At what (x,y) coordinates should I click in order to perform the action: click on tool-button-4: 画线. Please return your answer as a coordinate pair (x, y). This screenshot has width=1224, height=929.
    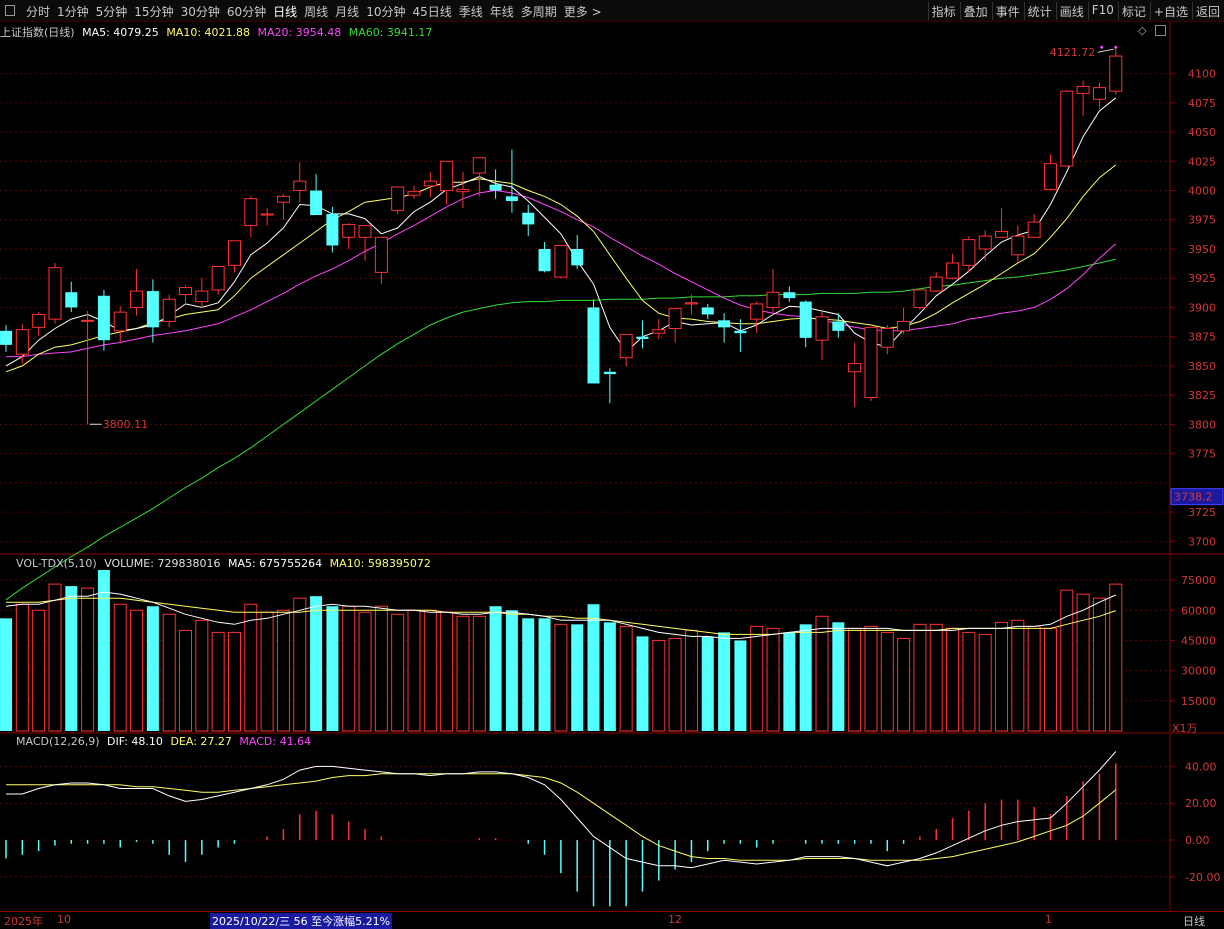
    Looking at the image, I should click on (1072, 11).